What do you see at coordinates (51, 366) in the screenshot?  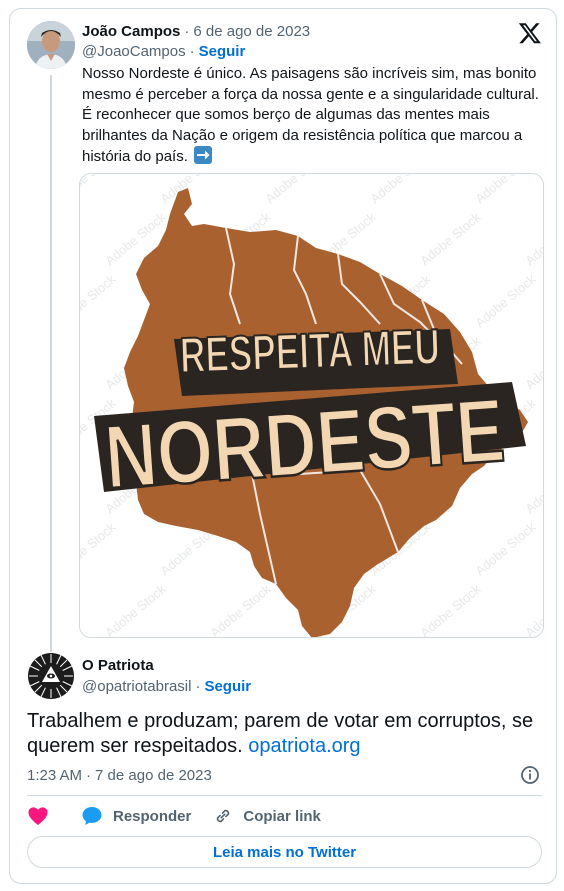 I see `thread-line` at bounding box center [51, 366].